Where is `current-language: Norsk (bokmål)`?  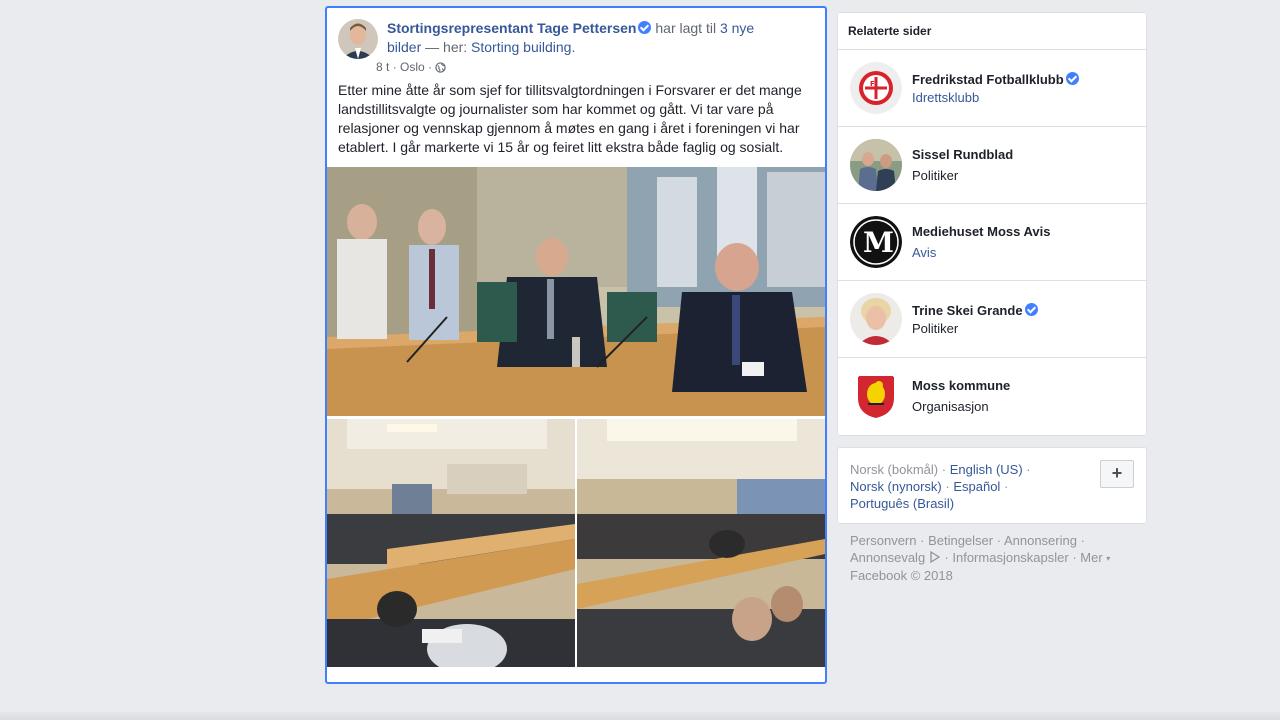 current-language: Norsk (bokmål) is located at coordinates (894, 469).